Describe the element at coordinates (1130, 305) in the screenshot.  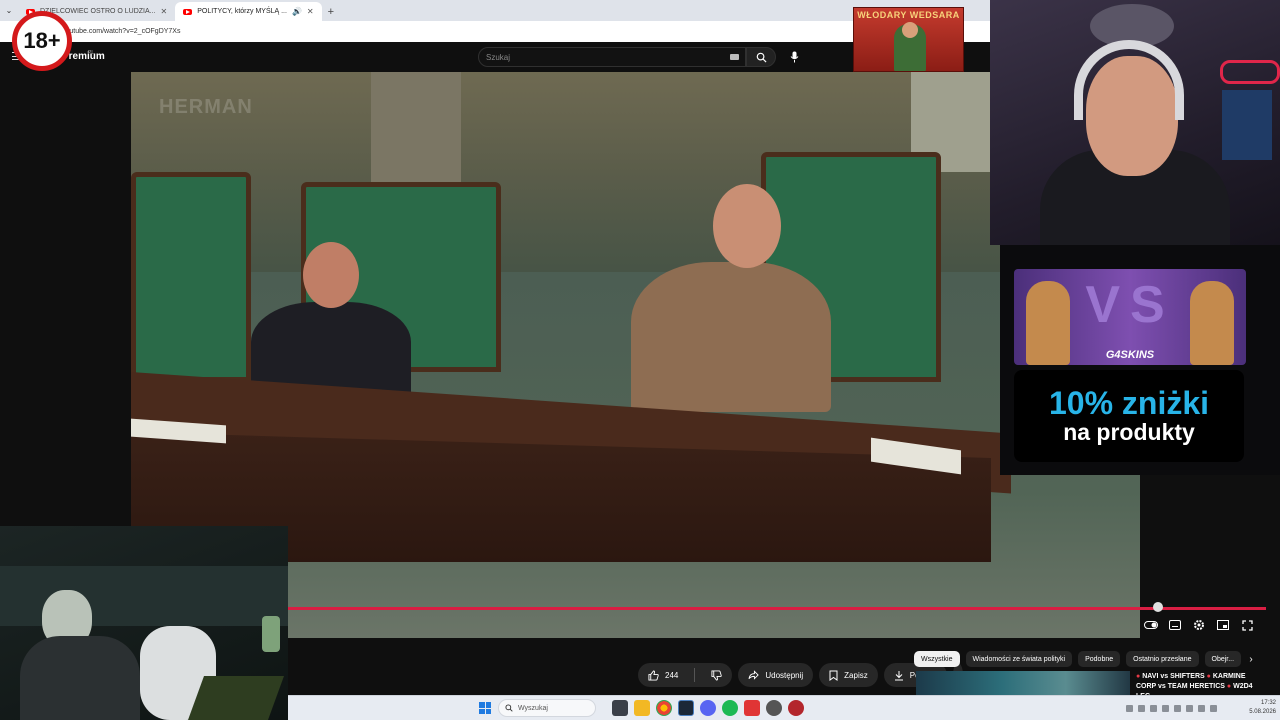
I see `ad-vs-text: VS` at that location.